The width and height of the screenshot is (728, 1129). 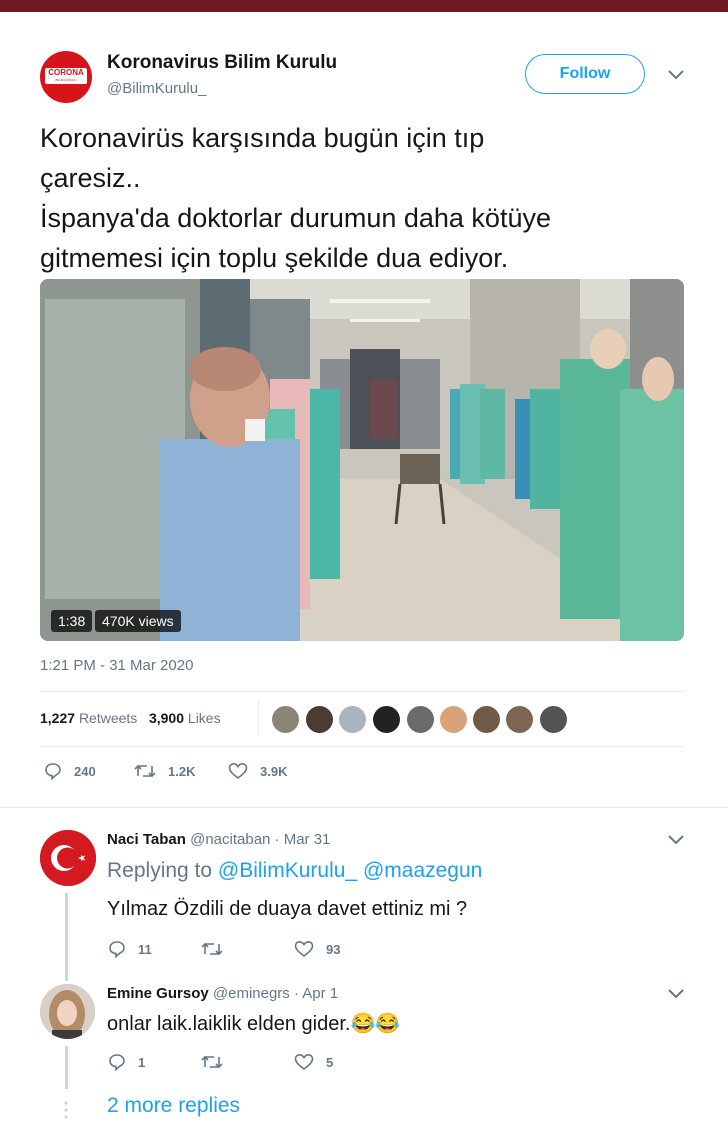 What do you see at coordinates (146, 839) in the screenshot?
I see `reply-author-name: Naci Taban` at bounding box center [146, 839].